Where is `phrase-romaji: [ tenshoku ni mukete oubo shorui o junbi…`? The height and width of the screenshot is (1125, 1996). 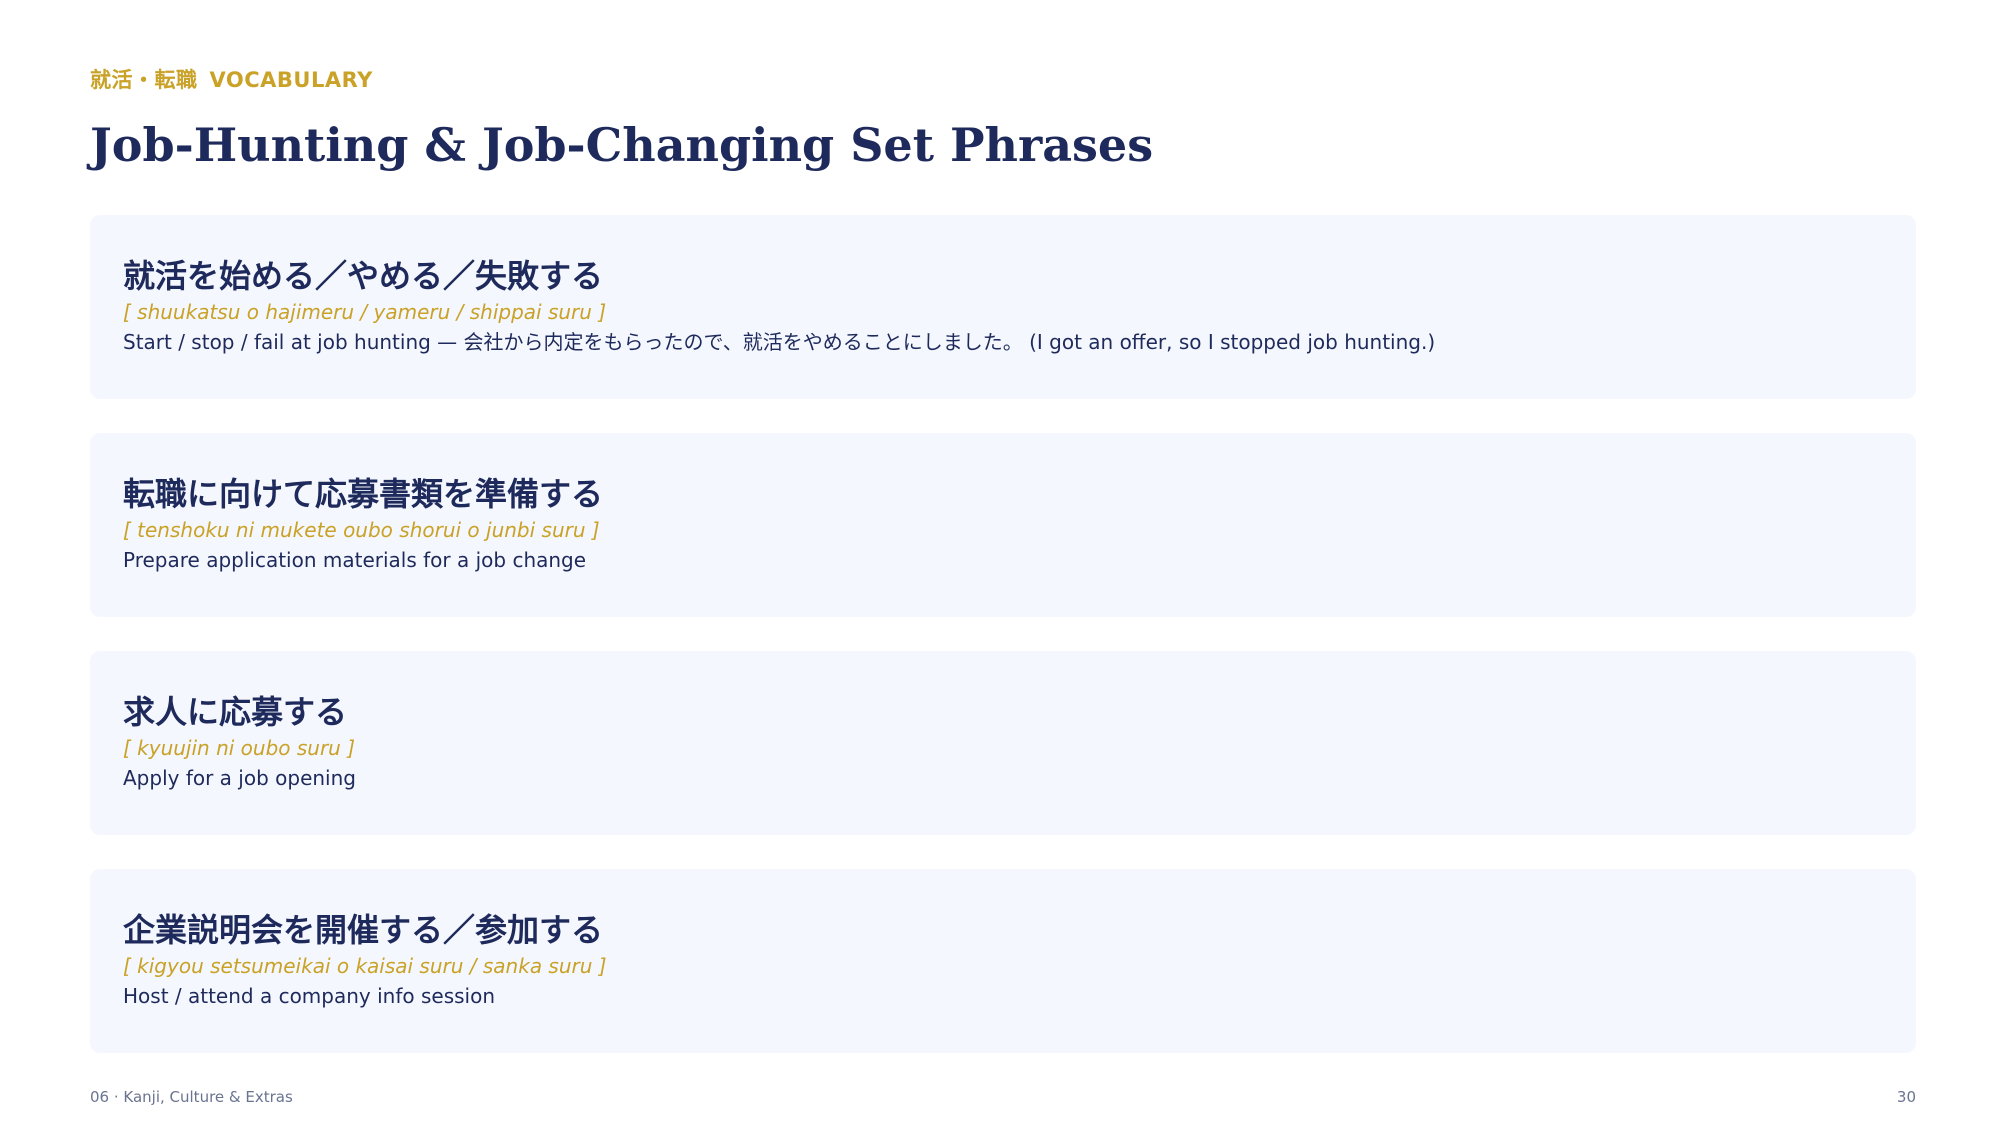
phrase-romaji: [ tenshoku ni mukete oubo shorui o junbi… is located at coordinates (361, 530).